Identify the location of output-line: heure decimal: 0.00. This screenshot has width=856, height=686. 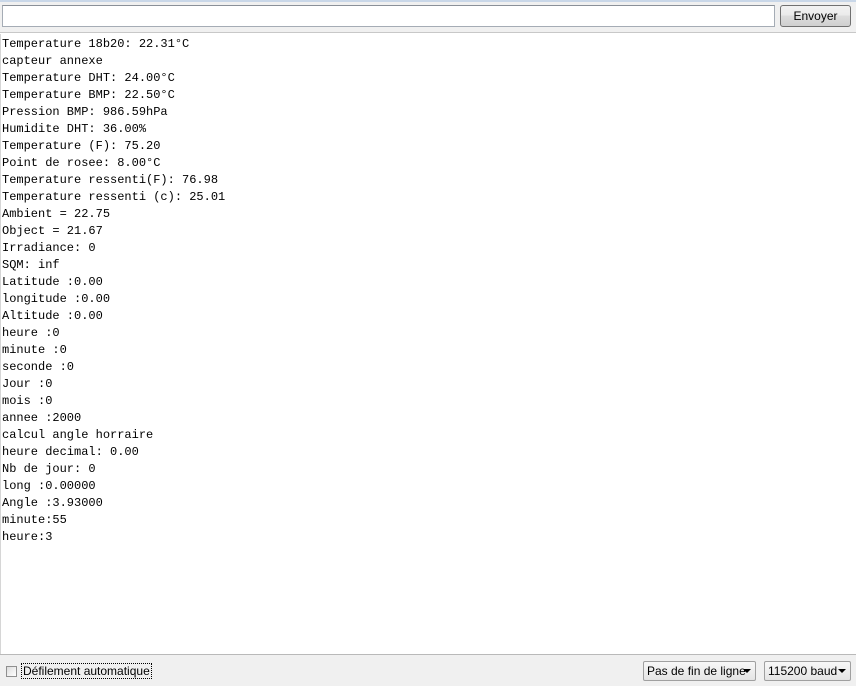
(70, 452).